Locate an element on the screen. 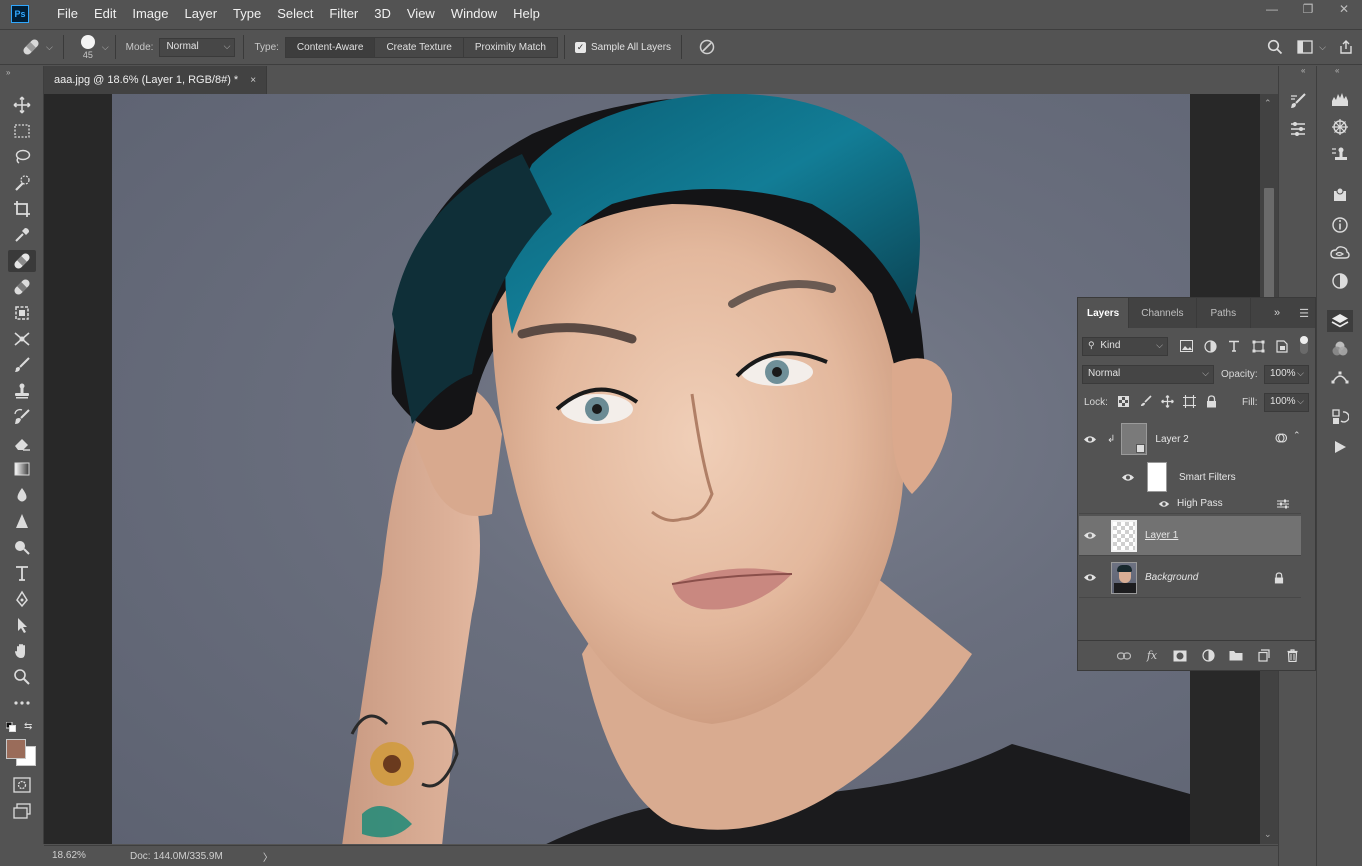 This screenshot has width=1362, height=866. opacity-input: 100% ⌵ is located at coordinates (1286, 374).